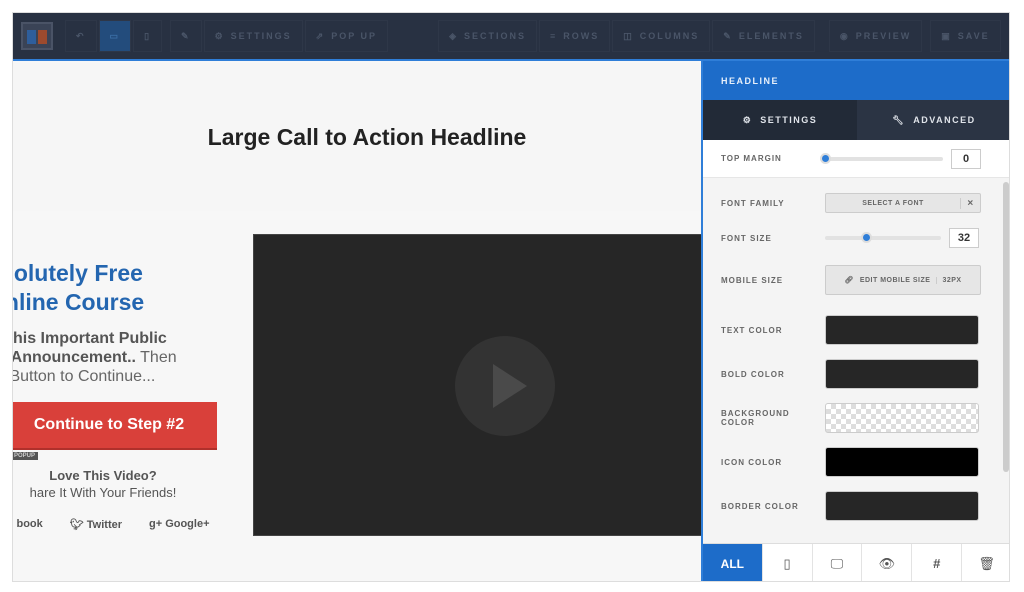 This screenshot has height=592, width=1024. I want to click on app-logo, so click(37, 36).